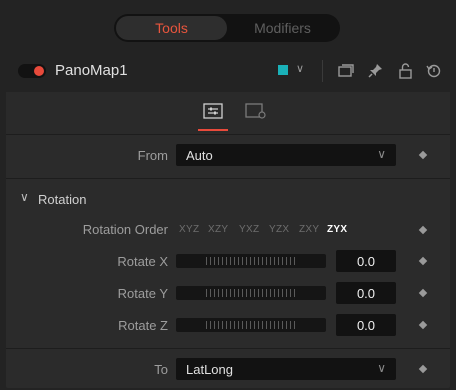 This screenshot has width=456, height=390. I want to click on node-name: PanoMap1, so click(91, 70).